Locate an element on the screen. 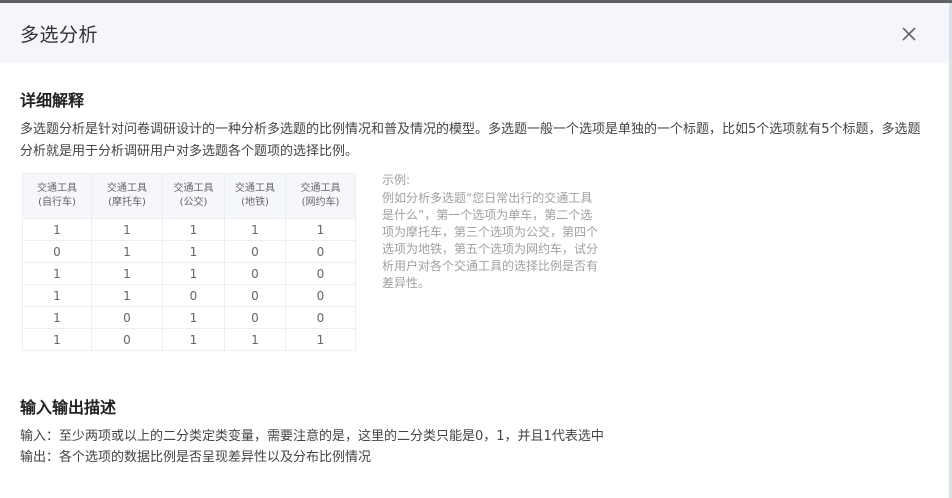 This screenshot has width=952, height=498. table-row: 1 1 0 0 0 is located at coordinates (189, 295).